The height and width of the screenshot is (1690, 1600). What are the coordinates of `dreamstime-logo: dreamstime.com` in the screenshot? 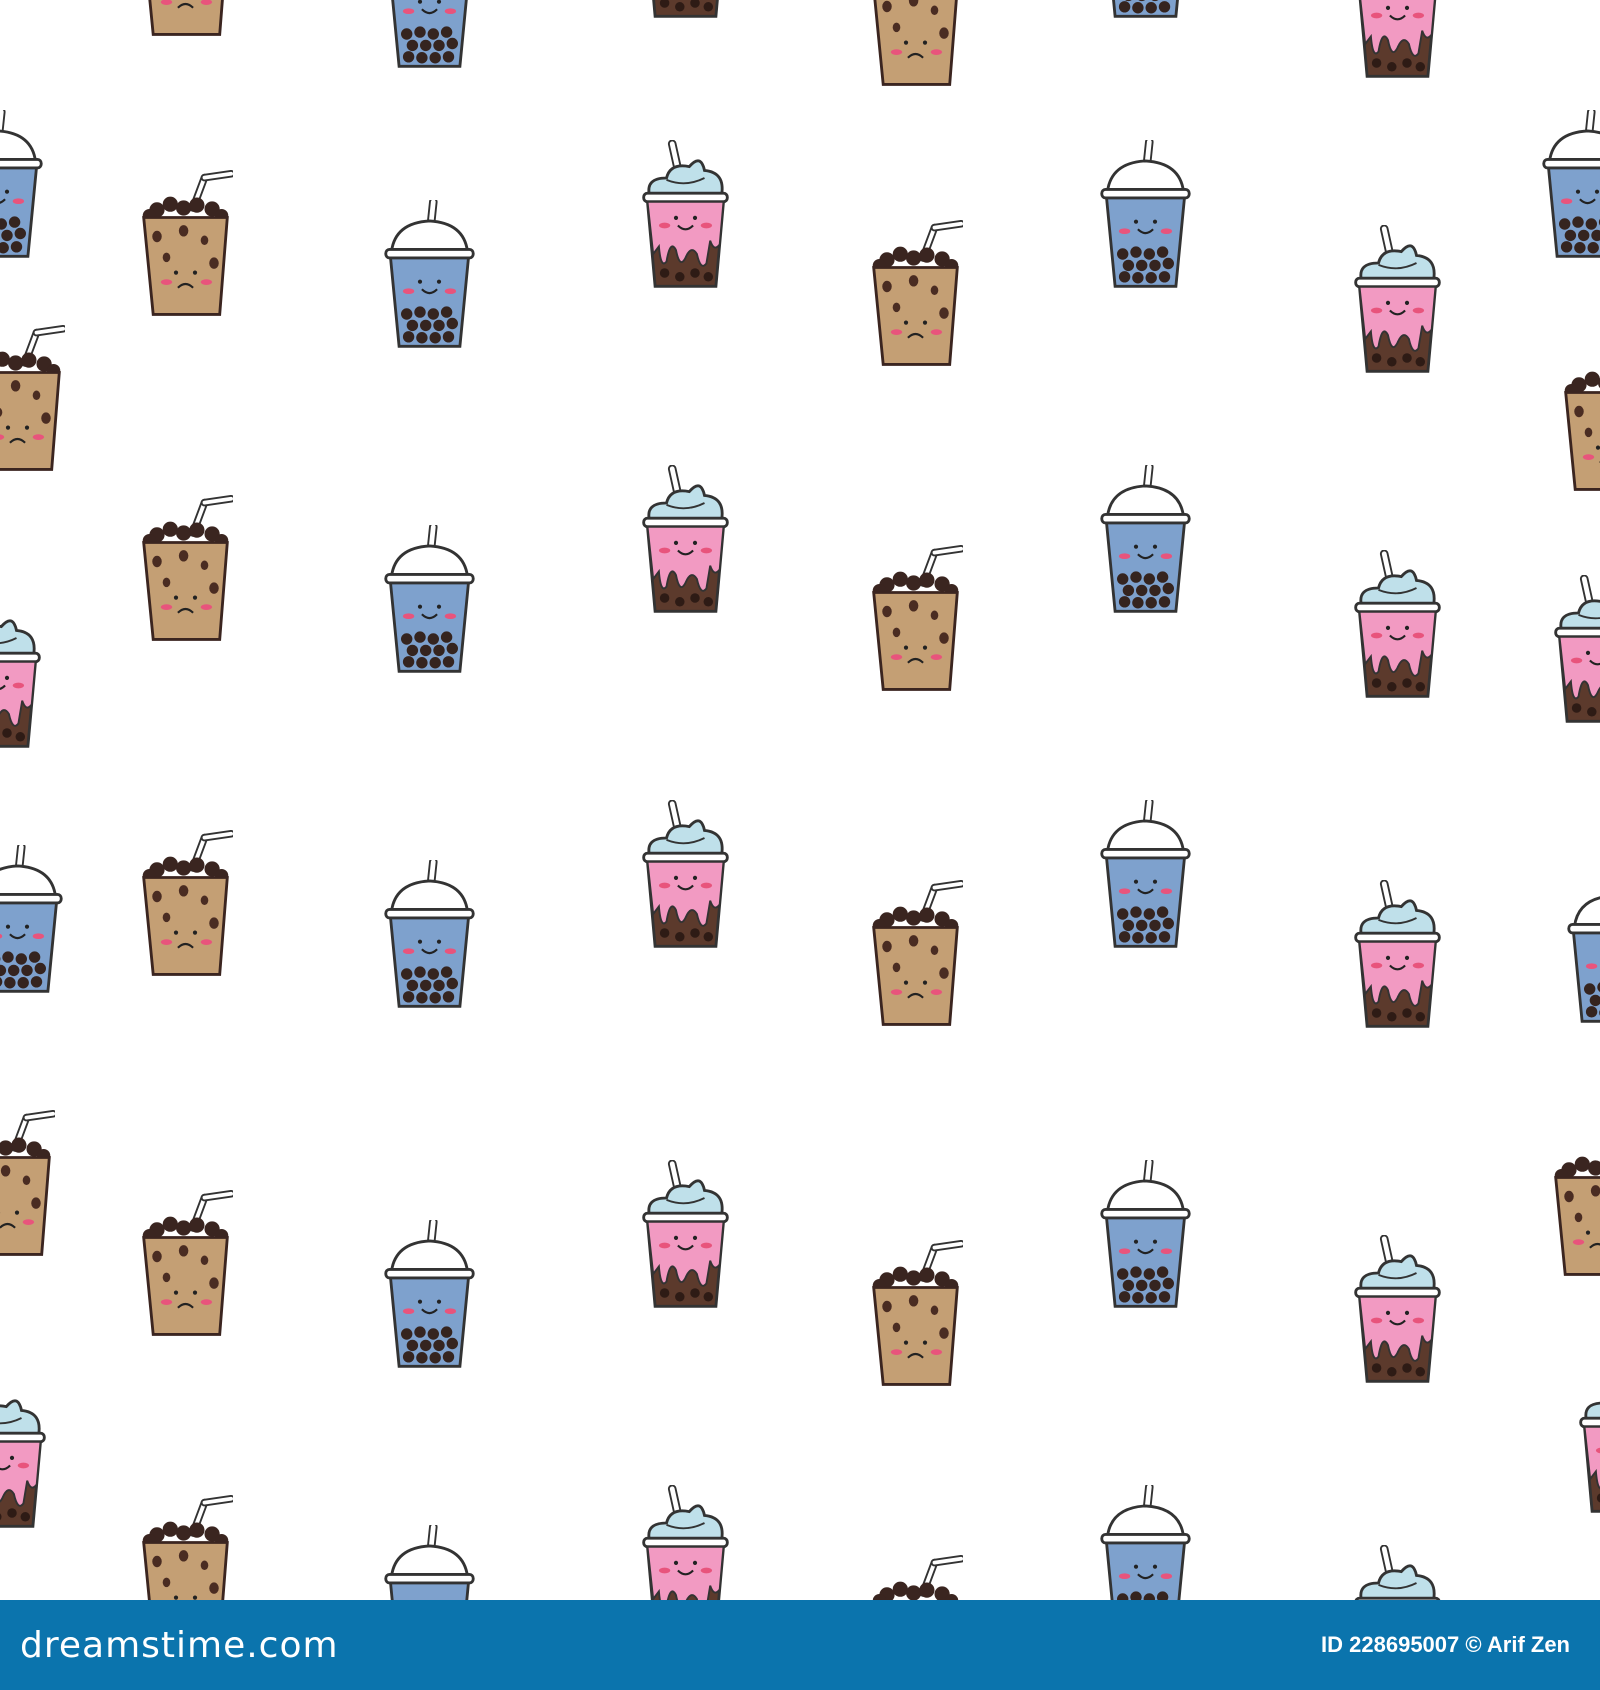 It's located at (179, 1645).